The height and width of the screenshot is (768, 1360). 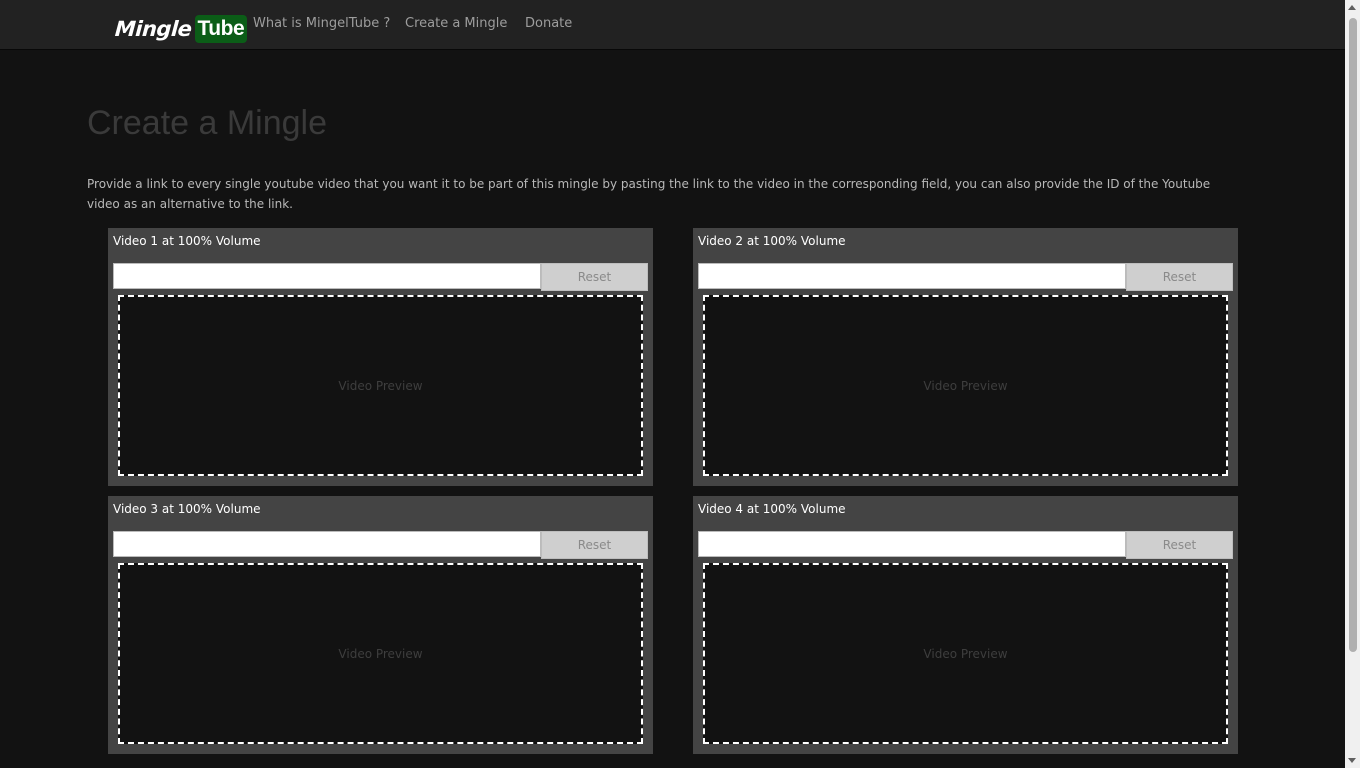 I want to click on brand-logo-tube: Tube, so click(x=221, y=29).